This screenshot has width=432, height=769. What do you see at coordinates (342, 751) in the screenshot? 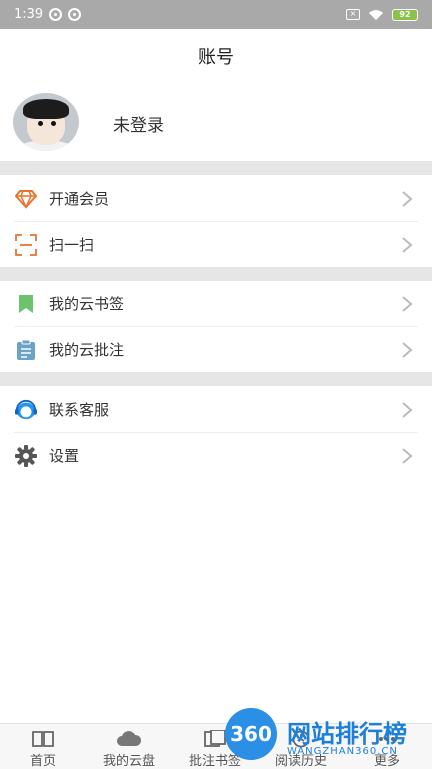
I see `watermark-subtitle: WANGZHAN360.CN` at bounding box center [342, 751].